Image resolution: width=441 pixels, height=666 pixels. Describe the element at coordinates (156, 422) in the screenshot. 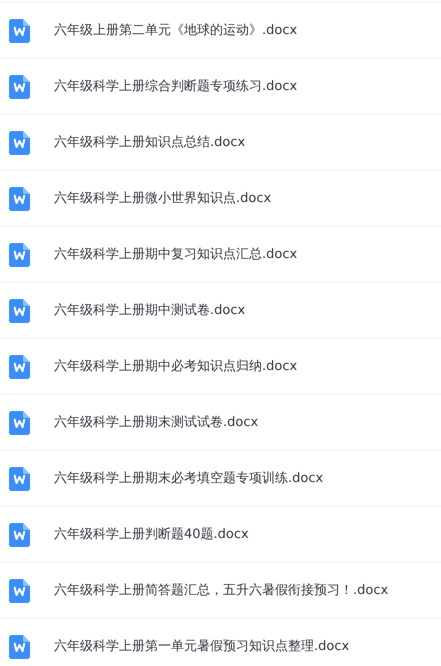

I see `file-name: 六年级科学上册期末测试试卷.docx` at that location.